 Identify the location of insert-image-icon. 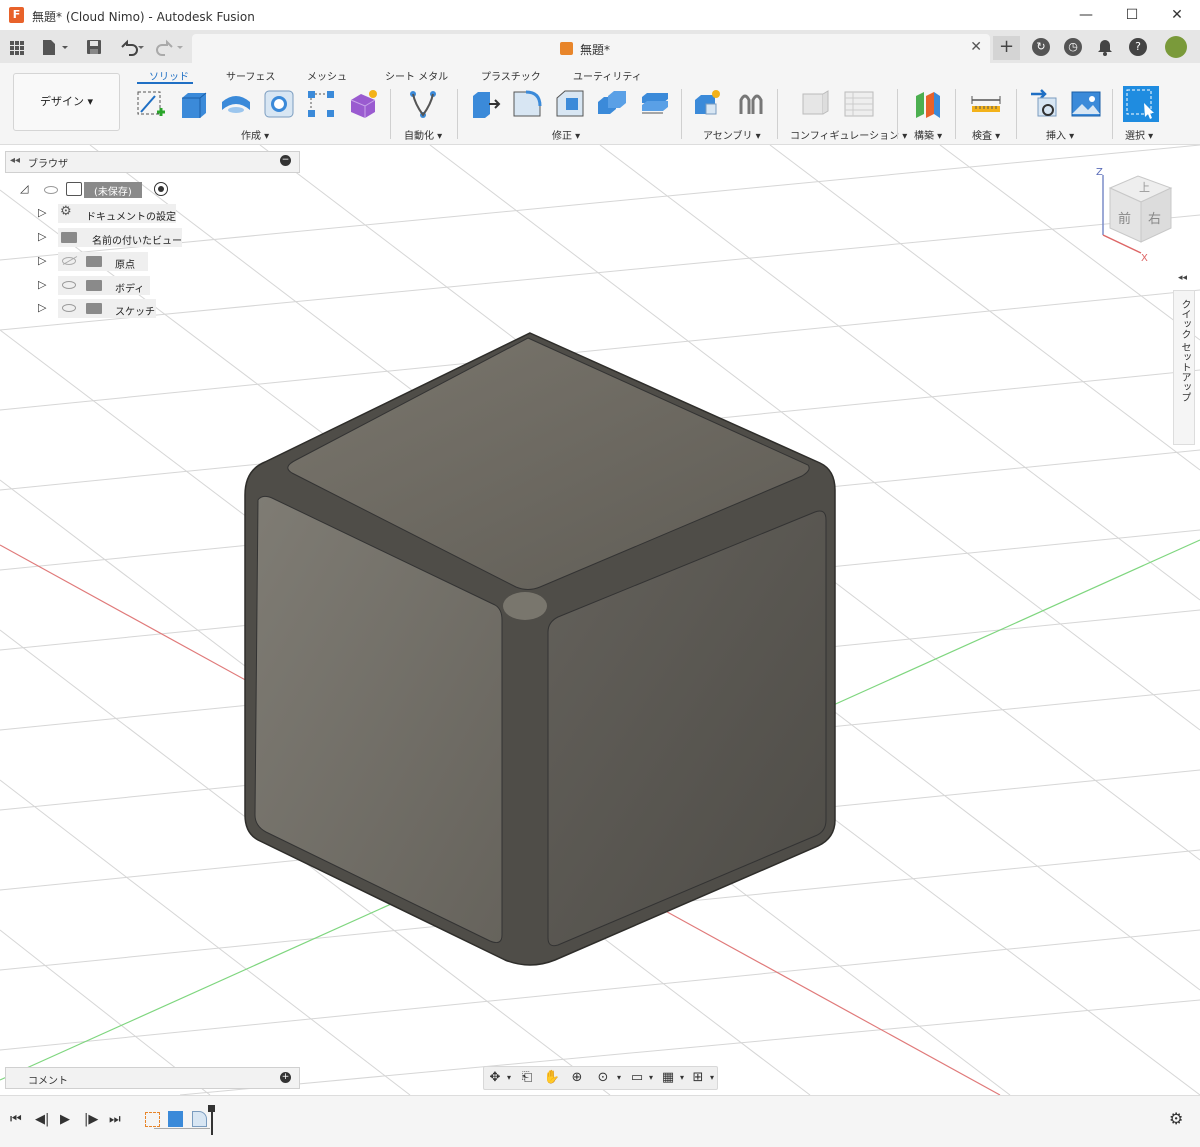
(1086, 104).